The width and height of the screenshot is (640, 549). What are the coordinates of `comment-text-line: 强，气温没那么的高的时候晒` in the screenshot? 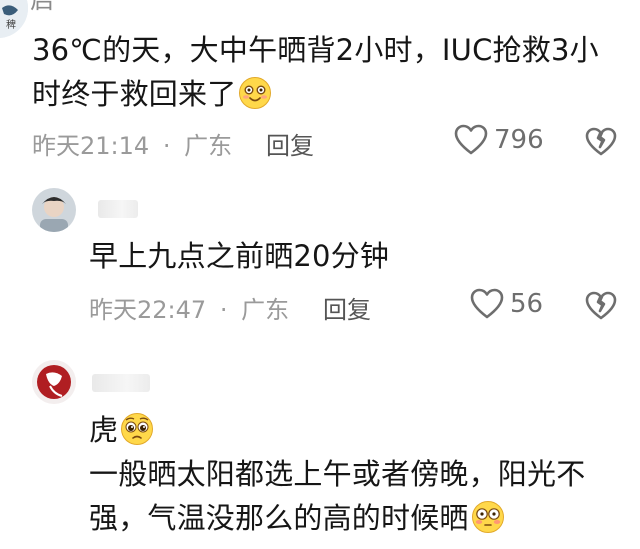 It's located at (297, 518).